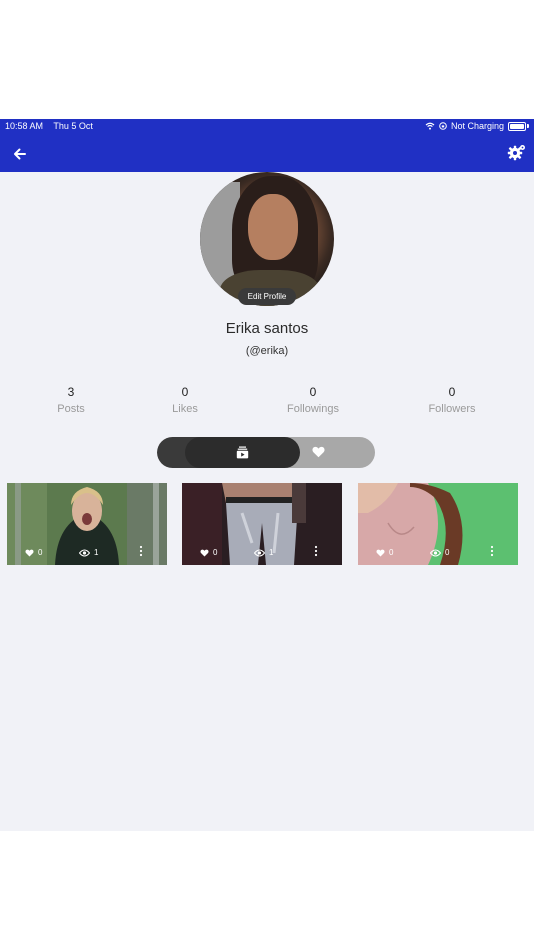 This screenshot has width=534, height=950. I want to click on settings-button, so click(516, 153).